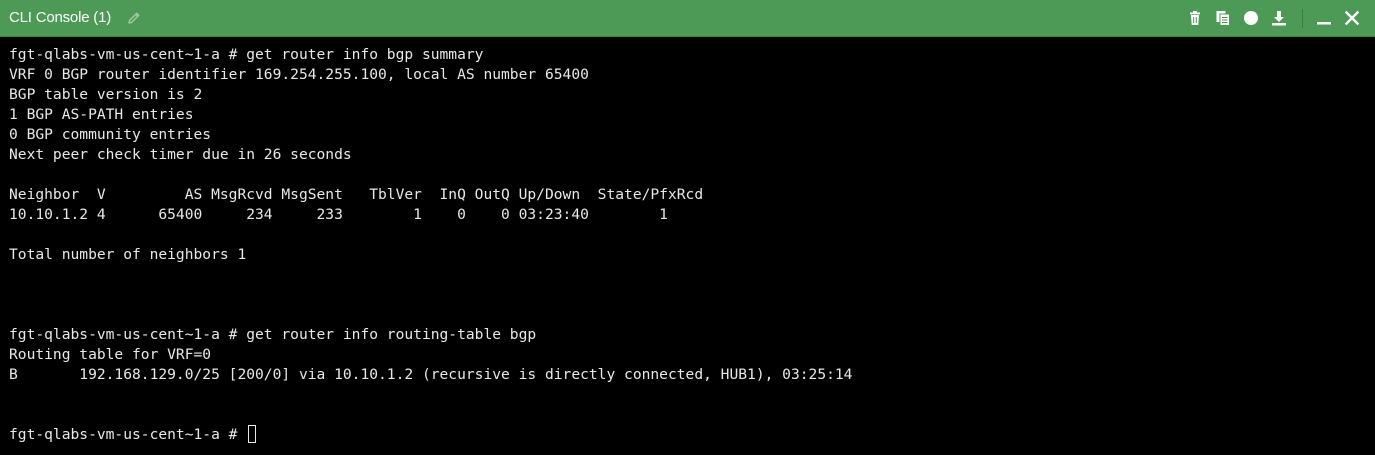 This screenshot has height=455, width=1375. I want to click on trash-icon, so click(1195, 18).